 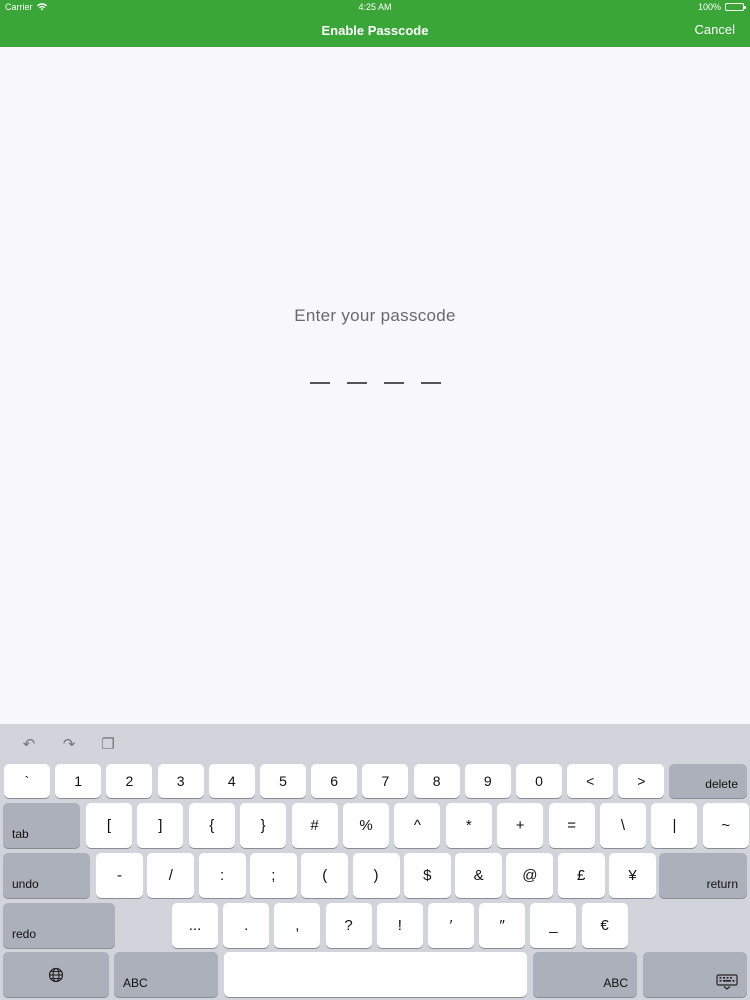 What do you see at coordinates (553, 925) in the screenshot?
I see `key: _` at bounding box center [553, 925].